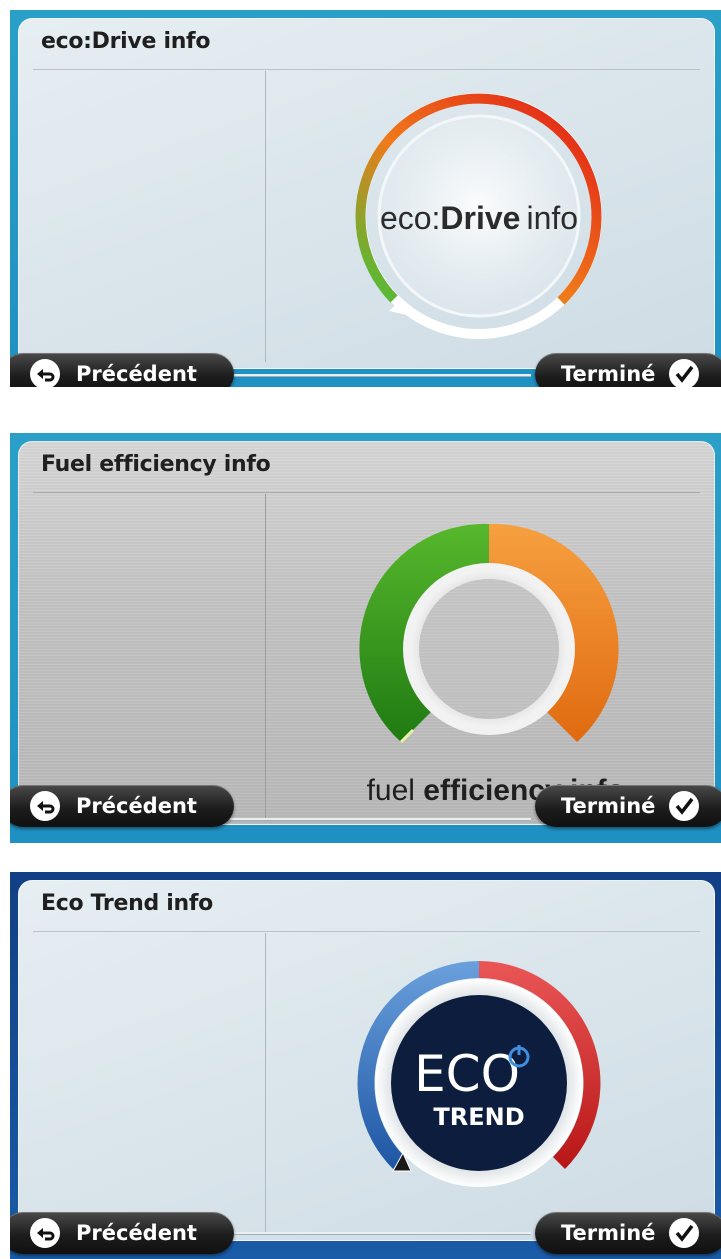  I want to click on fuel-efficiency-gauge-logo: fuel efficiency info, so click(492, 663).